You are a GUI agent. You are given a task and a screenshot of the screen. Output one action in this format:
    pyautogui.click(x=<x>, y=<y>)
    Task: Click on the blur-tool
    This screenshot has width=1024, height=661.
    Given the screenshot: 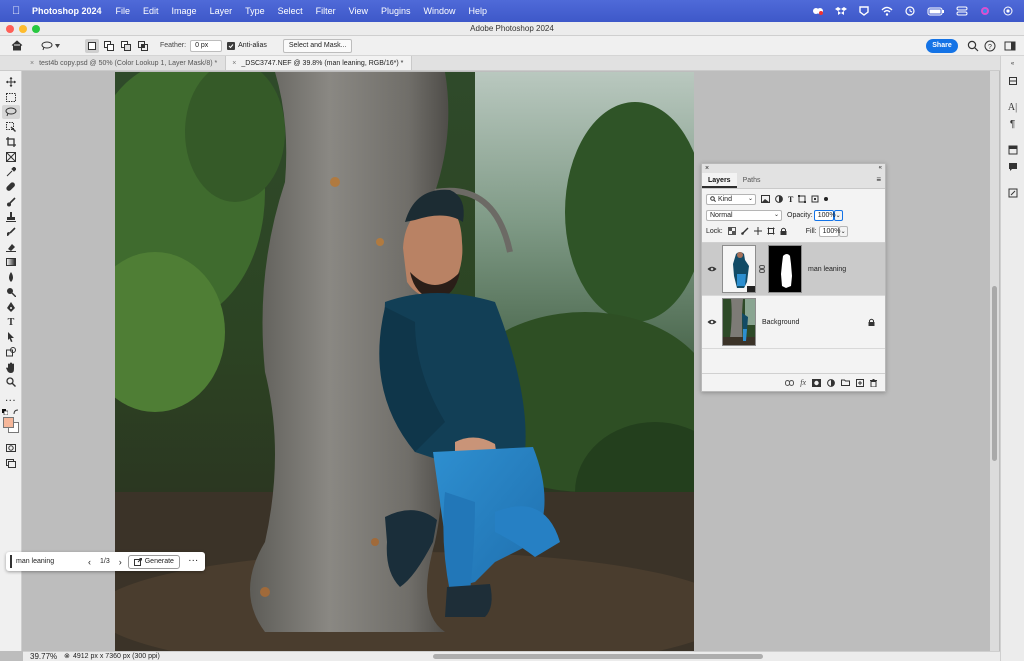 What is the action you would take?
    pyautogui.click(x=11, y=277)
    